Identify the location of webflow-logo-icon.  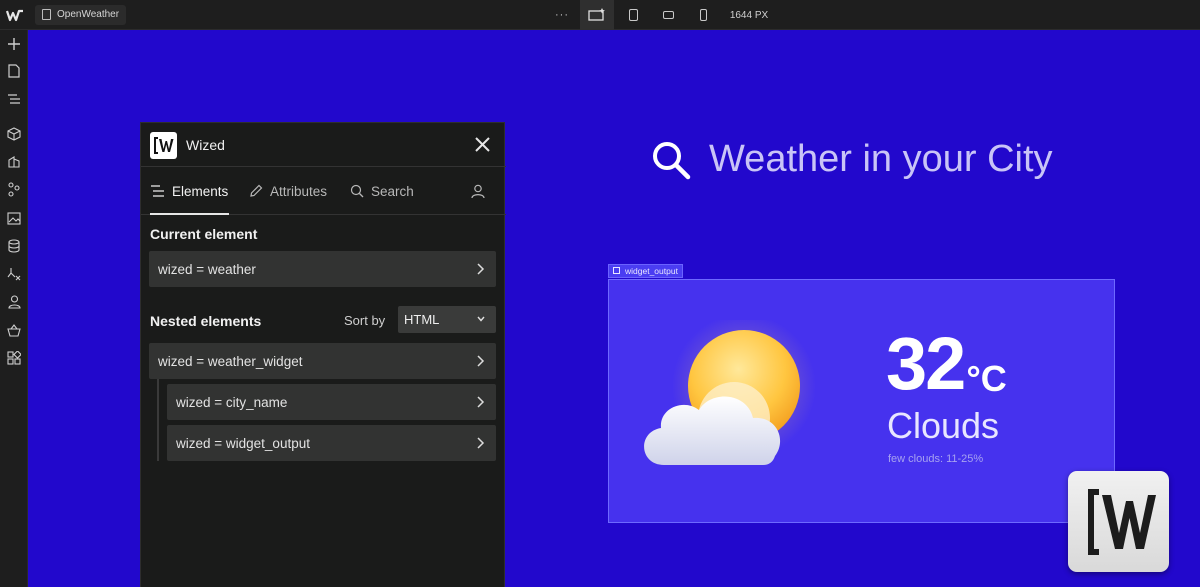
(15, 15).